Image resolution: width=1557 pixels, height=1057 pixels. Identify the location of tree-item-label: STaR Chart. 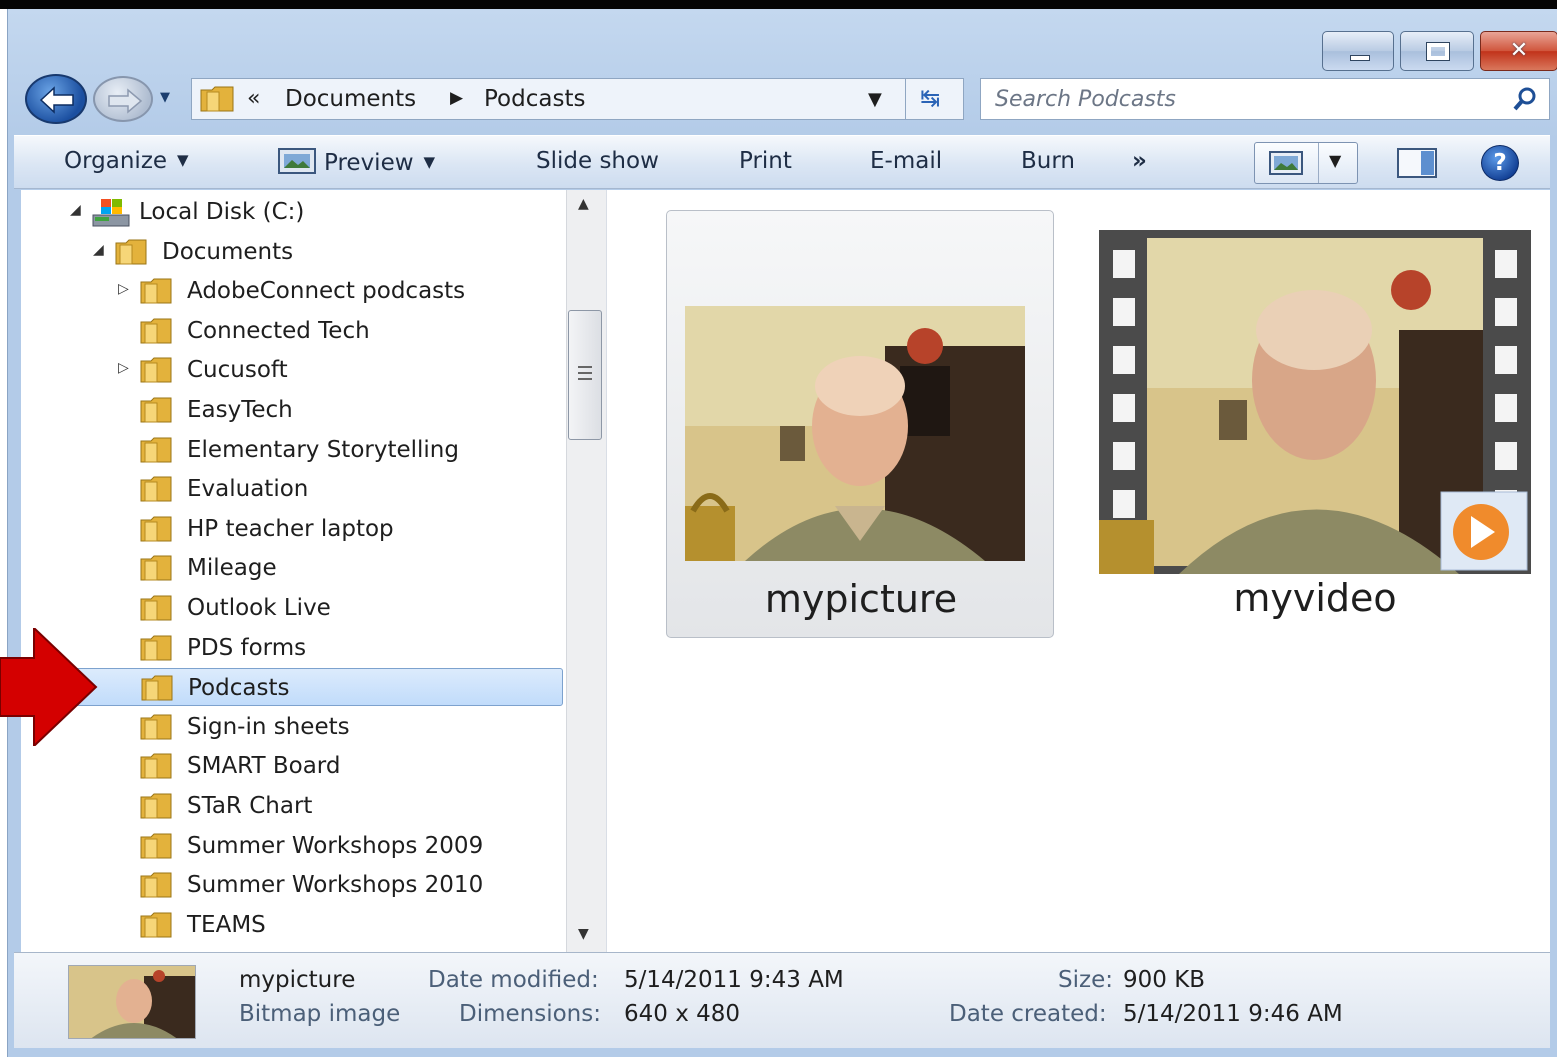
(250, 806).